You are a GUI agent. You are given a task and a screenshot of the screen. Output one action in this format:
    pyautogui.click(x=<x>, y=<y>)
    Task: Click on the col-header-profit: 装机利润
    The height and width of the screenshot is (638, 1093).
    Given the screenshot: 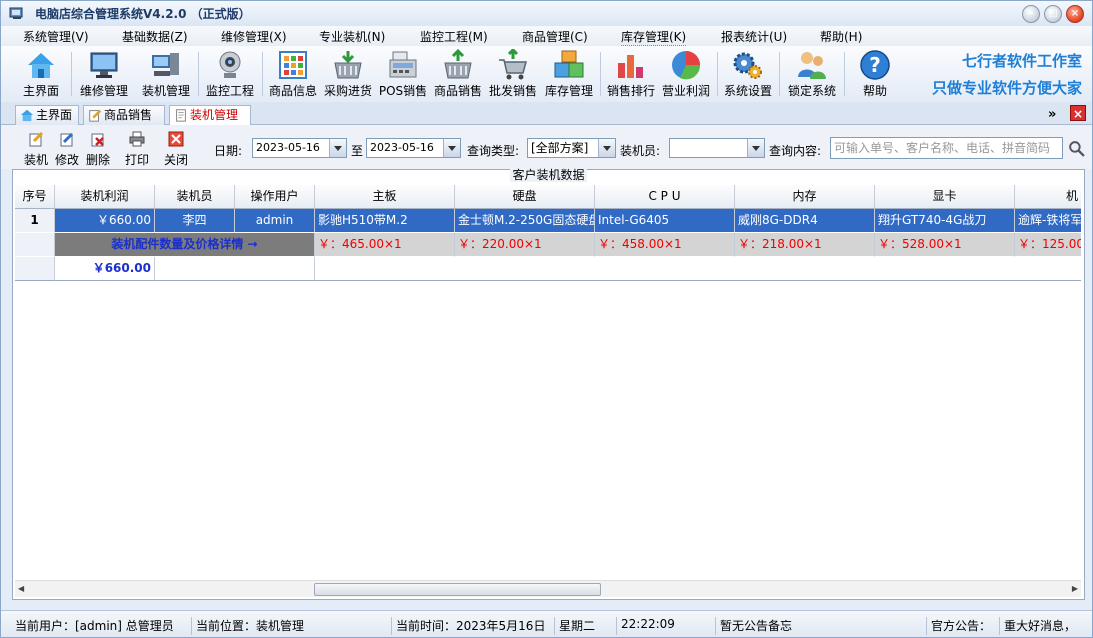 What is the action you would take?
    pyautogui.click(x=105, y=197)
    